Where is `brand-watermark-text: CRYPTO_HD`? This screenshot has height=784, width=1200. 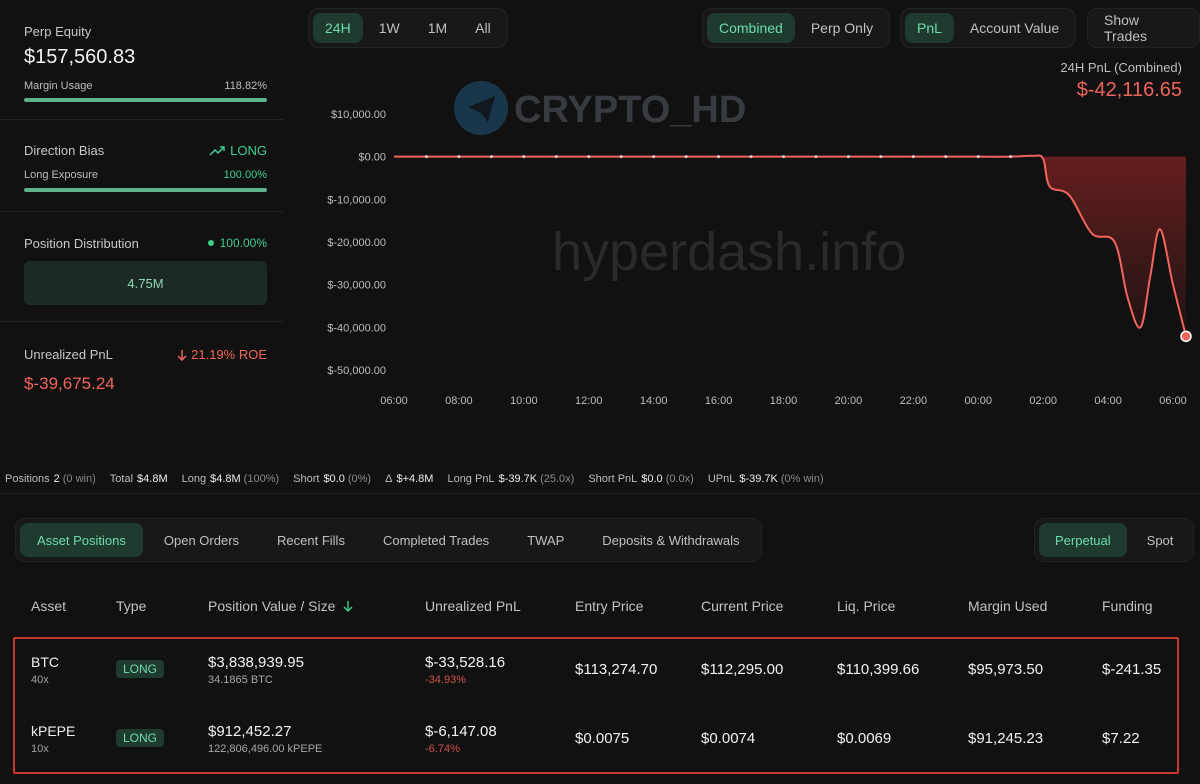
brand-watermark-text: CRYPTO_HD is located at coordinates (630, 110).